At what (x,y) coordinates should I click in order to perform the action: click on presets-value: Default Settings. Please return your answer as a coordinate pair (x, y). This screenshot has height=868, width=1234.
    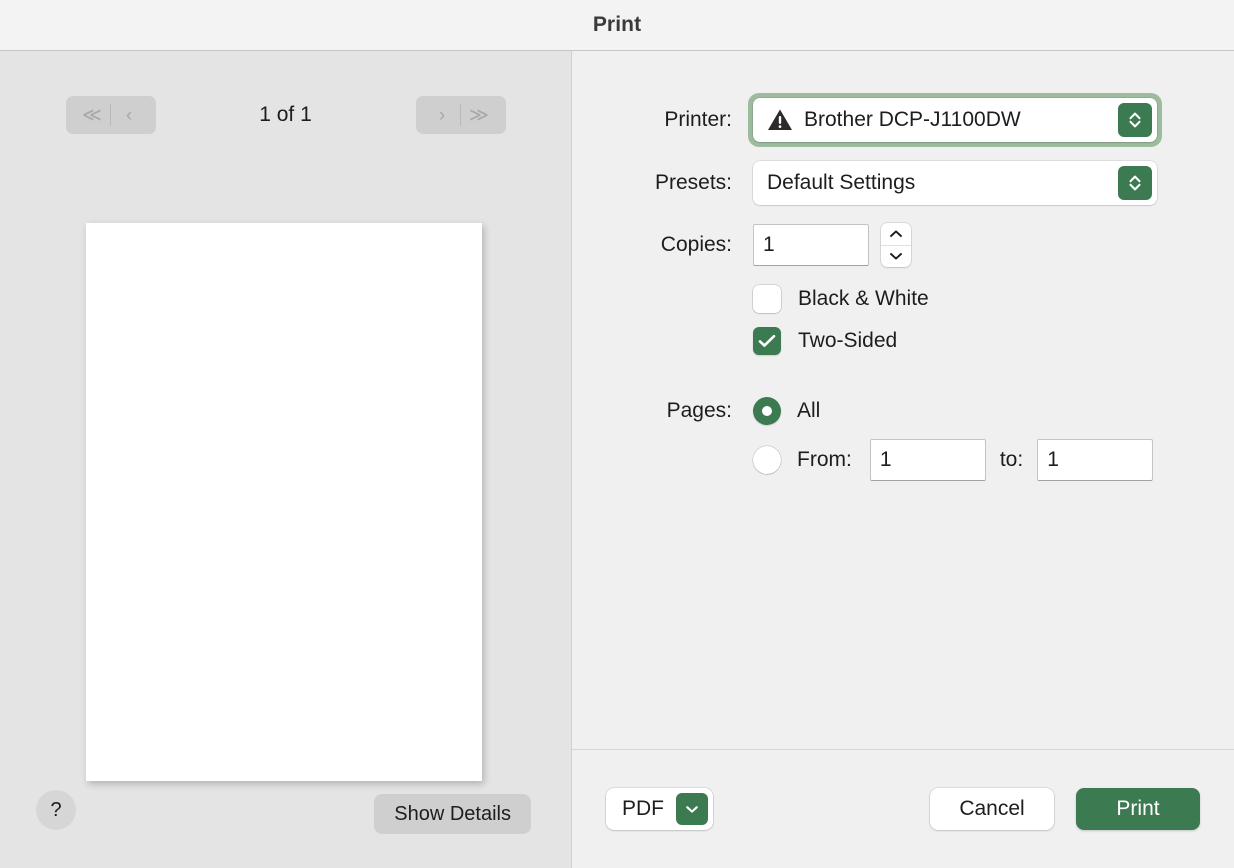
    Looking at the image, I should click on (841, 182).